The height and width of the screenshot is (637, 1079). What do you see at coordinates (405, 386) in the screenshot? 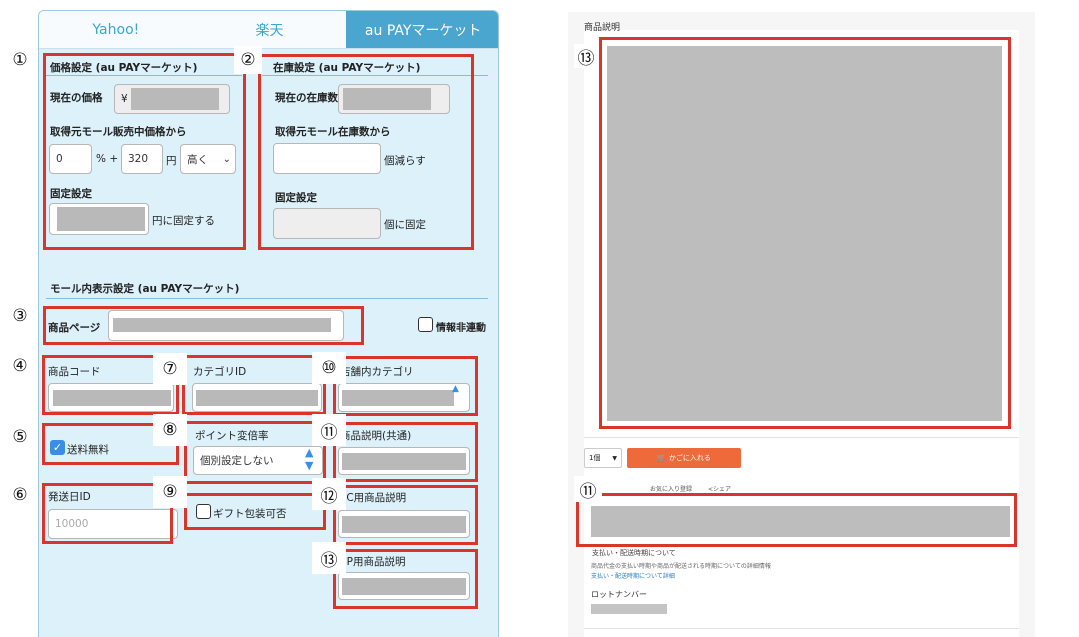
I see `highlight-shop-category` at bounding box center [405, 386].